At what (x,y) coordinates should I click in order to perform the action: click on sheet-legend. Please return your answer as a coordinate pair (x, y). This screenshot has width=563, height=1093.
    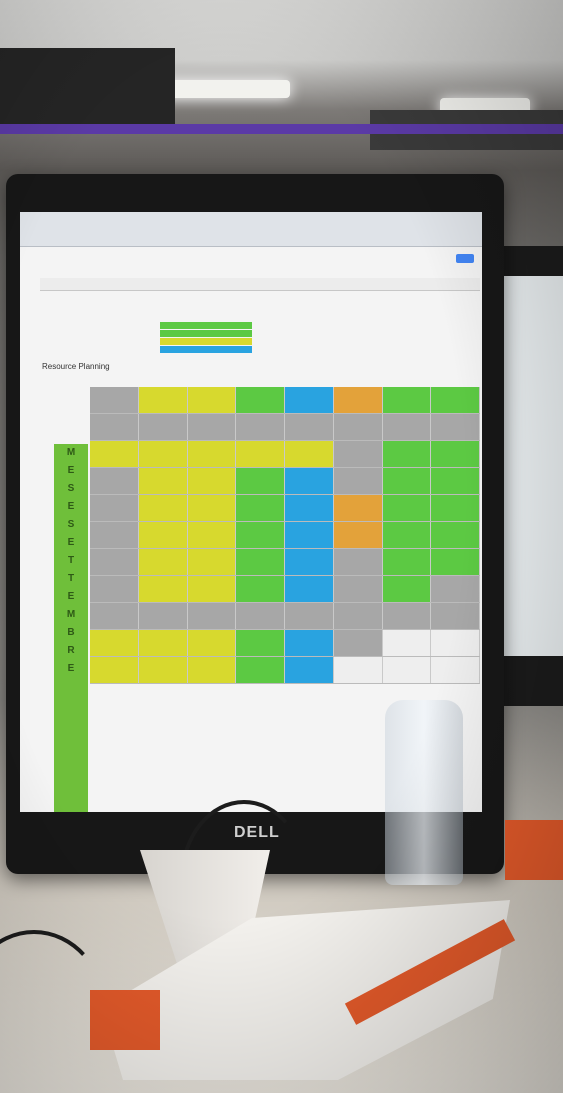
    Looking at the image, I should click on (206, 338).